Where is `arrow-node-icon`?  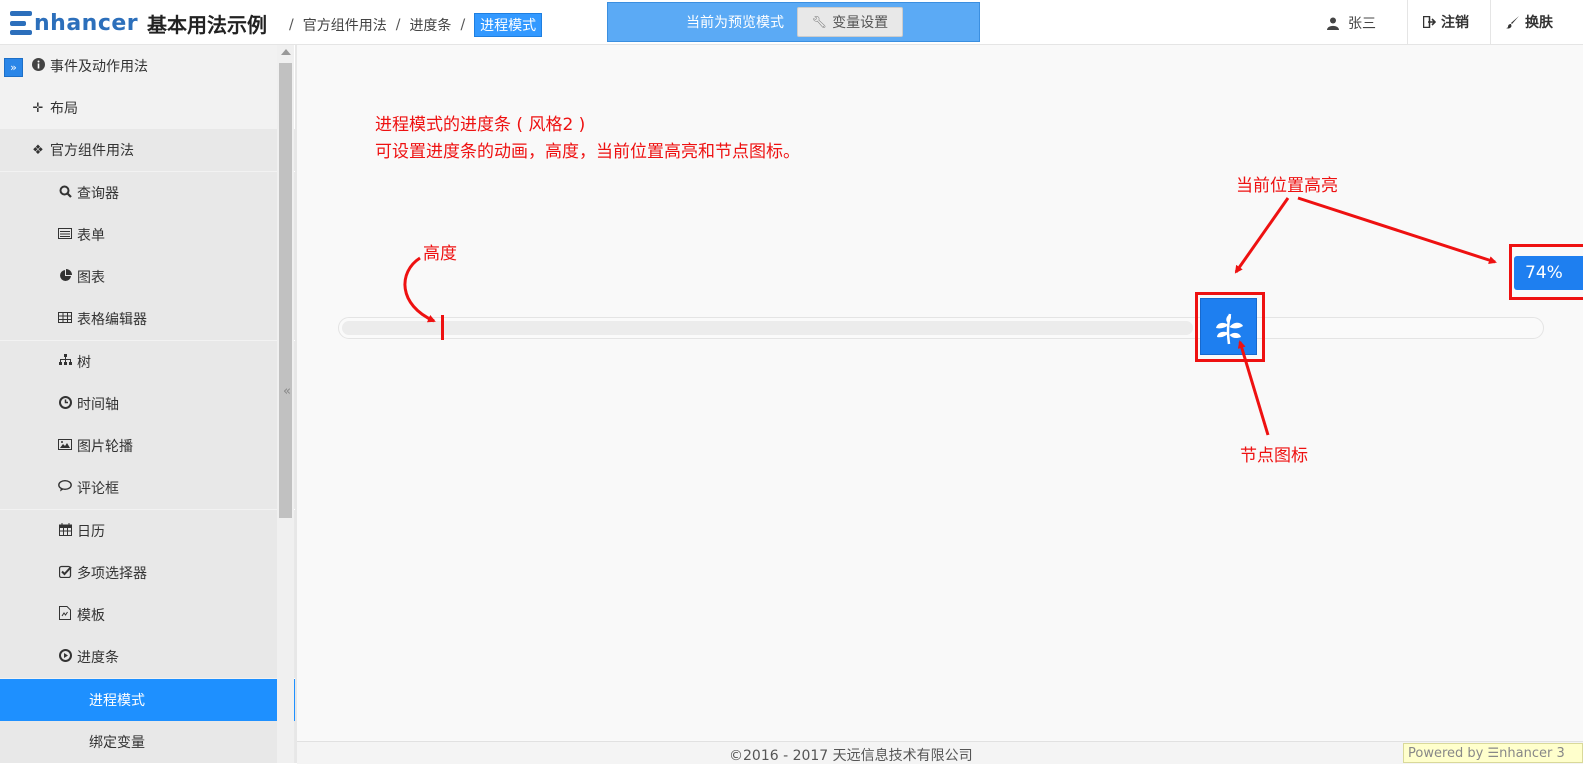
arrow-node-icon is located at coordinates (1253, 388).